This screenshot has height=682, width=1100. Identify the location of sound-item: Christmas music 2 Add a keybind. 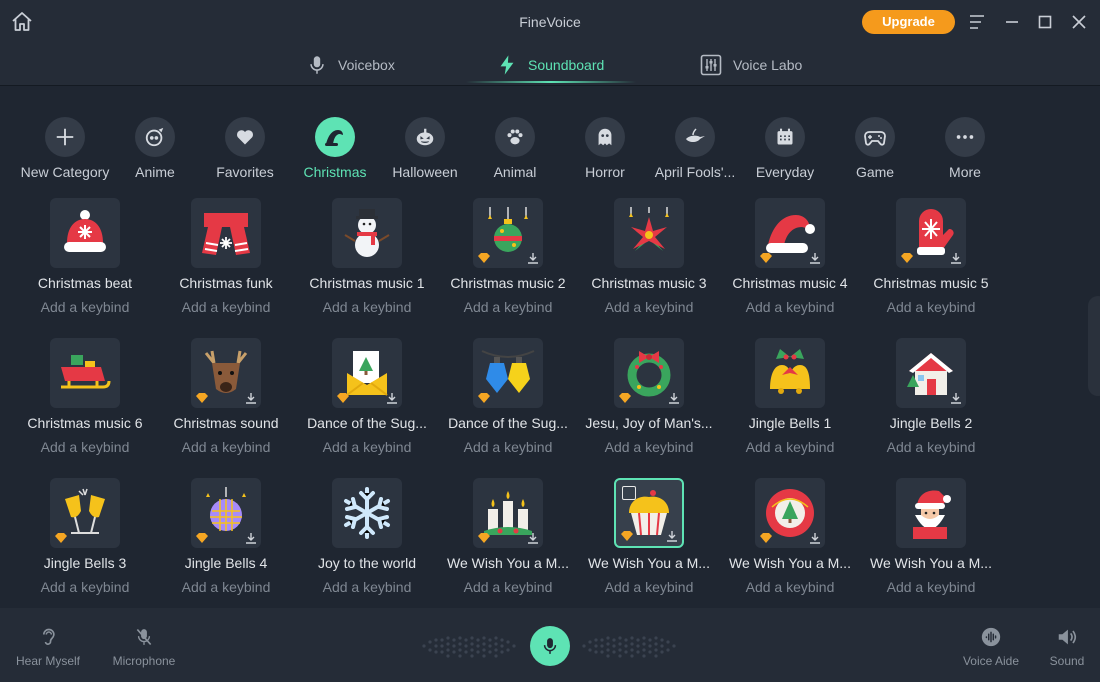
(508, 256).